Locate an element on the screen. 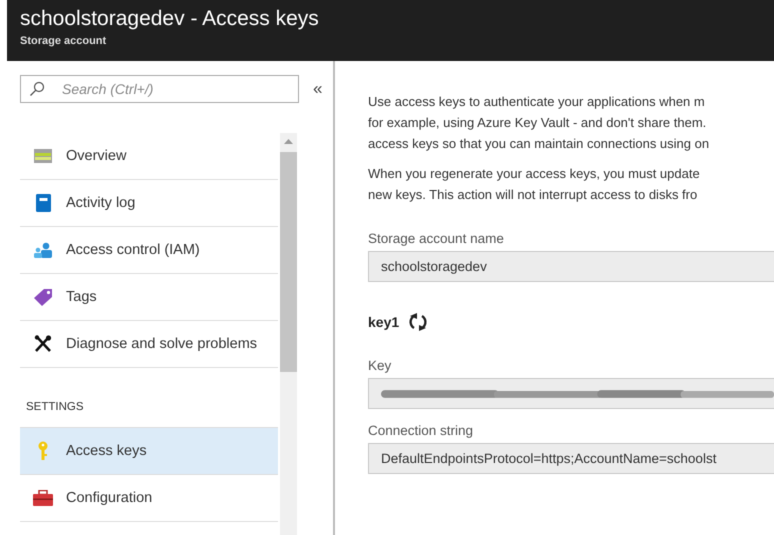 This screenshot has width=774, height=535. collapse-button: « is located at coordinates (317, 89).